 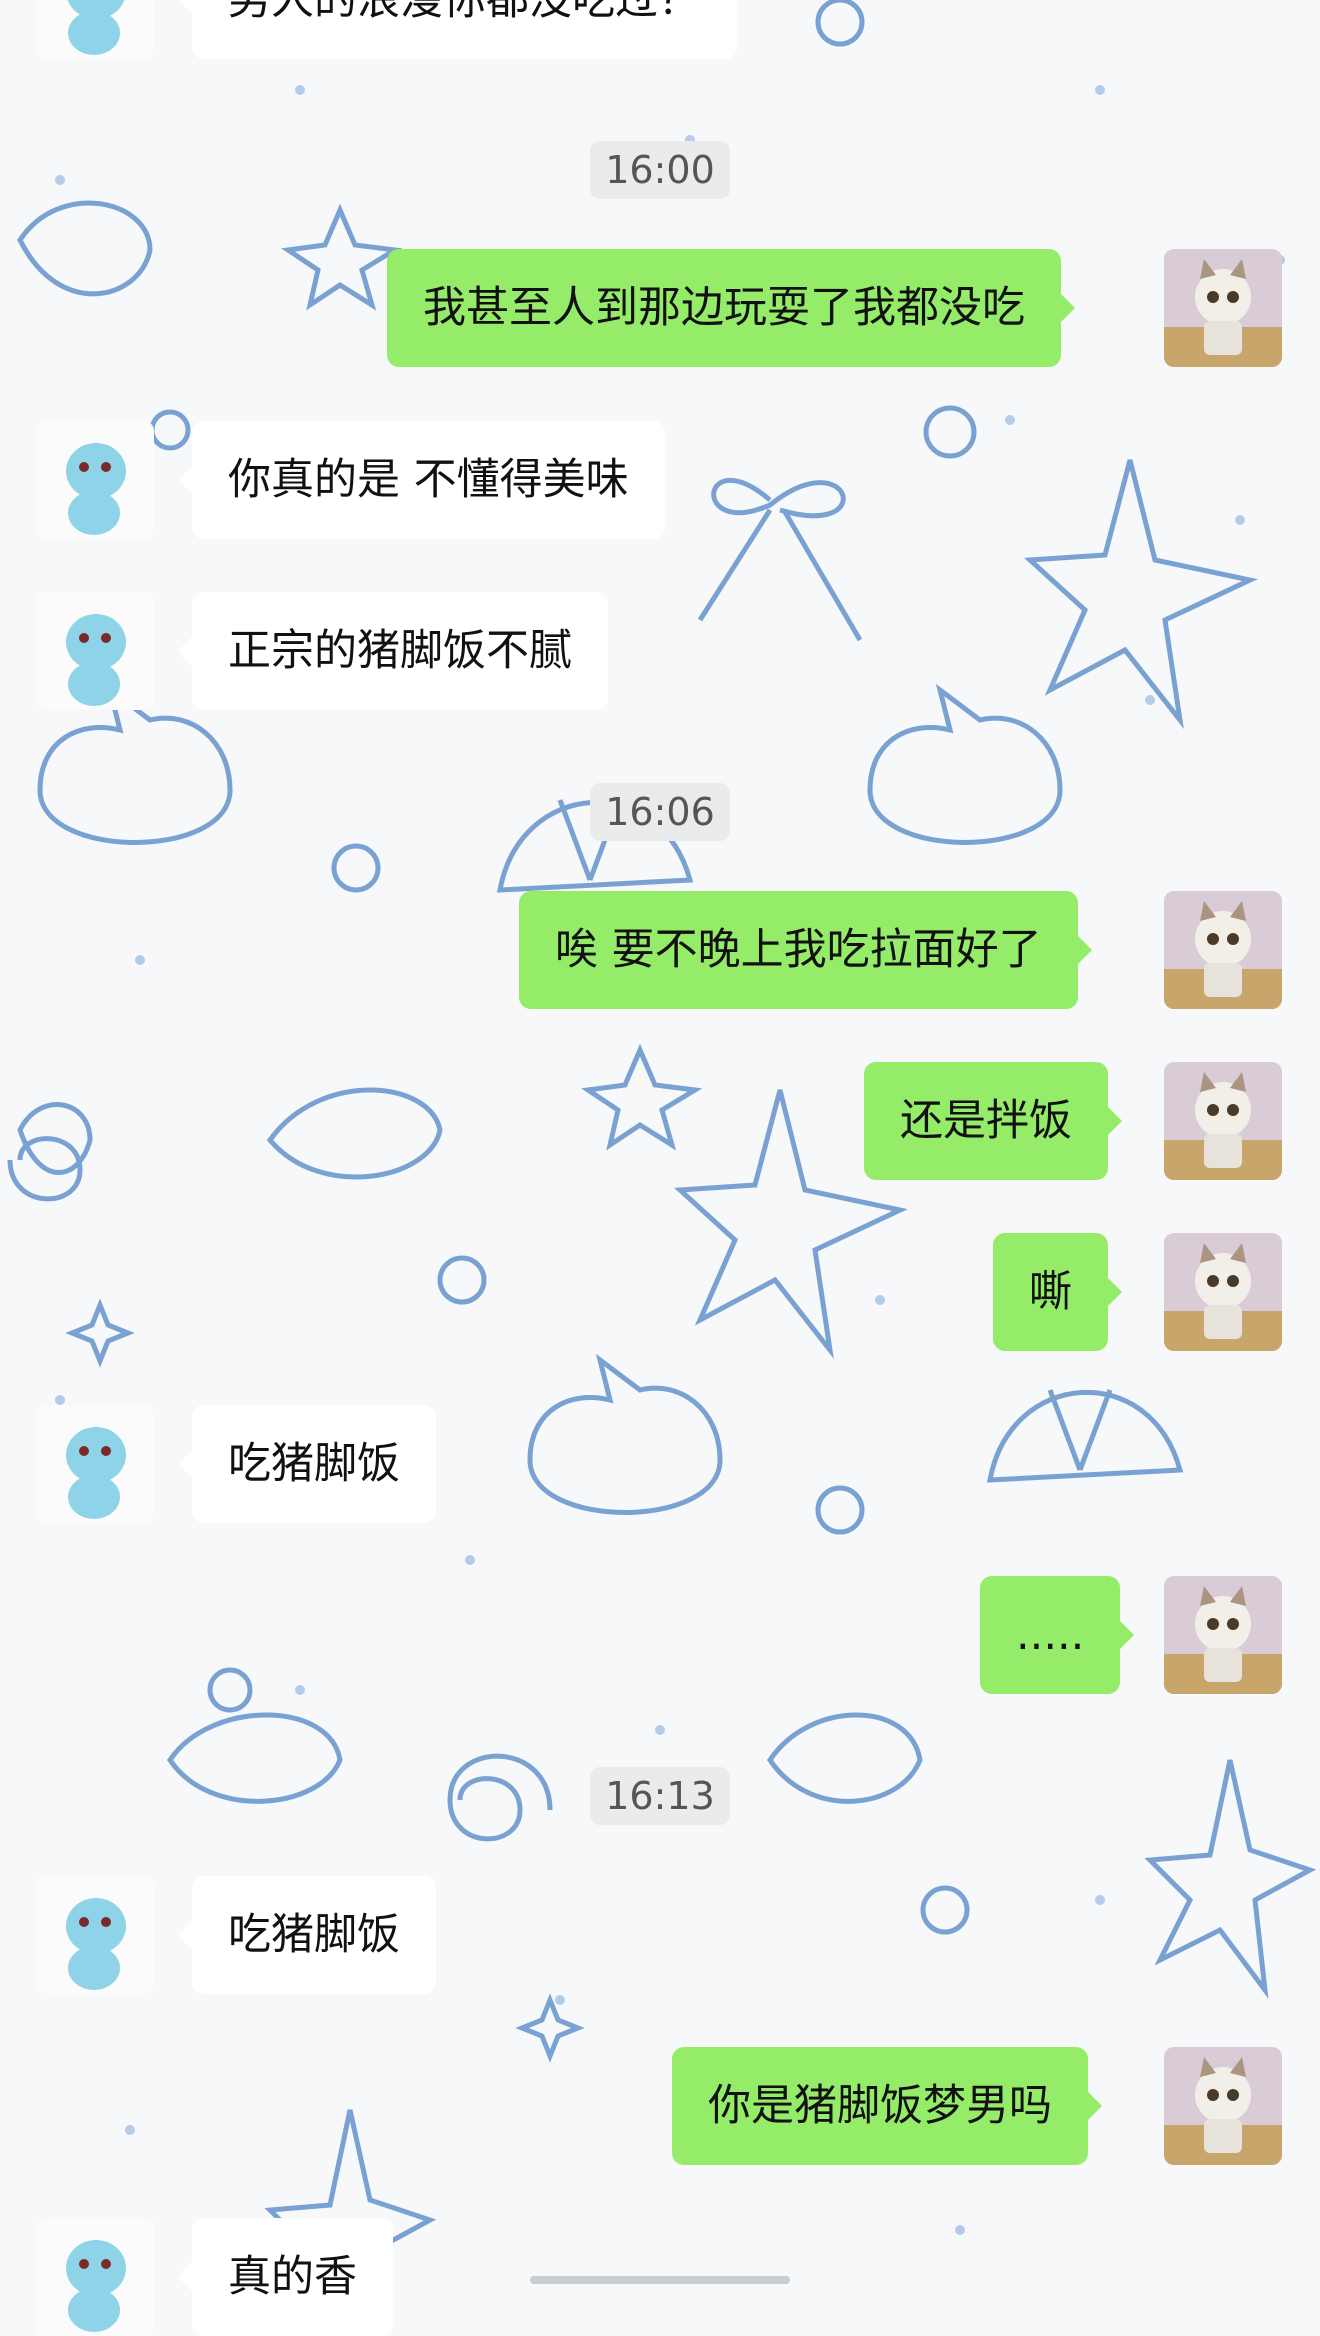 What do you see at coordinates (887, 2106) in the screenshot?
I see `message-bubble-right: 你是猪脚饭梦男吗` at bounding box center [887, 2106].